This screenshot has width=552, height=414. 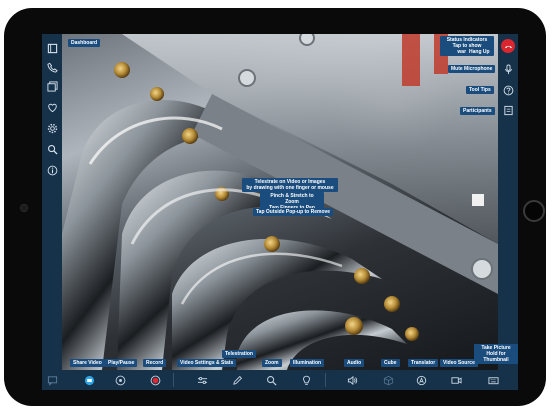 I want to click on tooltip-telestration: Telestration, so click(x=239, y=354).